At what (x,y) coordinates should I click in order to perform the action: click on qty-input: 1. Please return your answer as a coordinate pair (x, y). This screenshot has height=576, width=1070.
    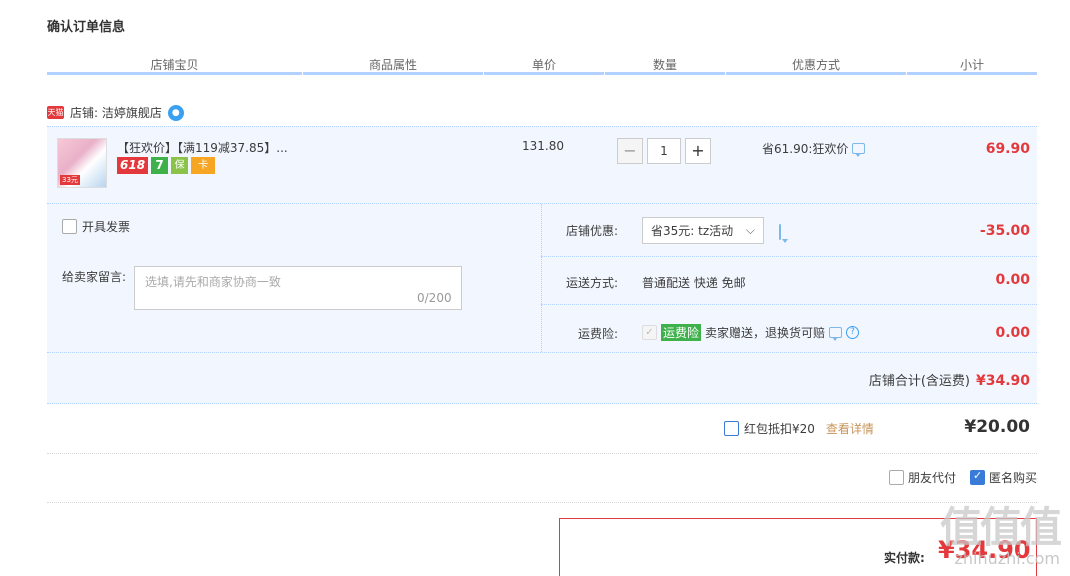
    Looking at the image, I should click on (664, 151).